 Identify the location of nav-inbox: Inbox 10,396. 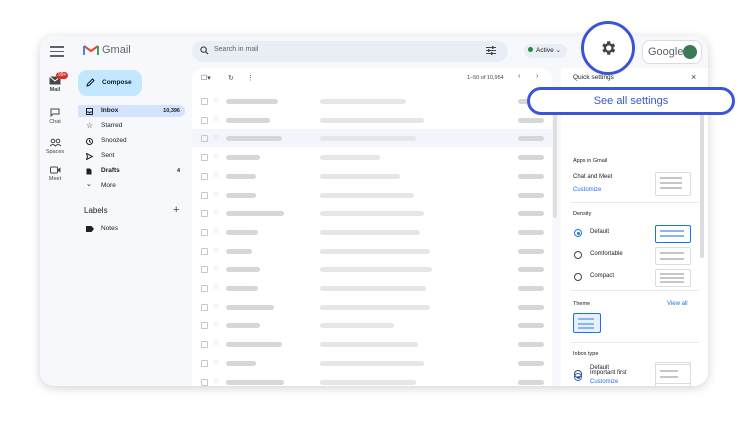
(131, 111).